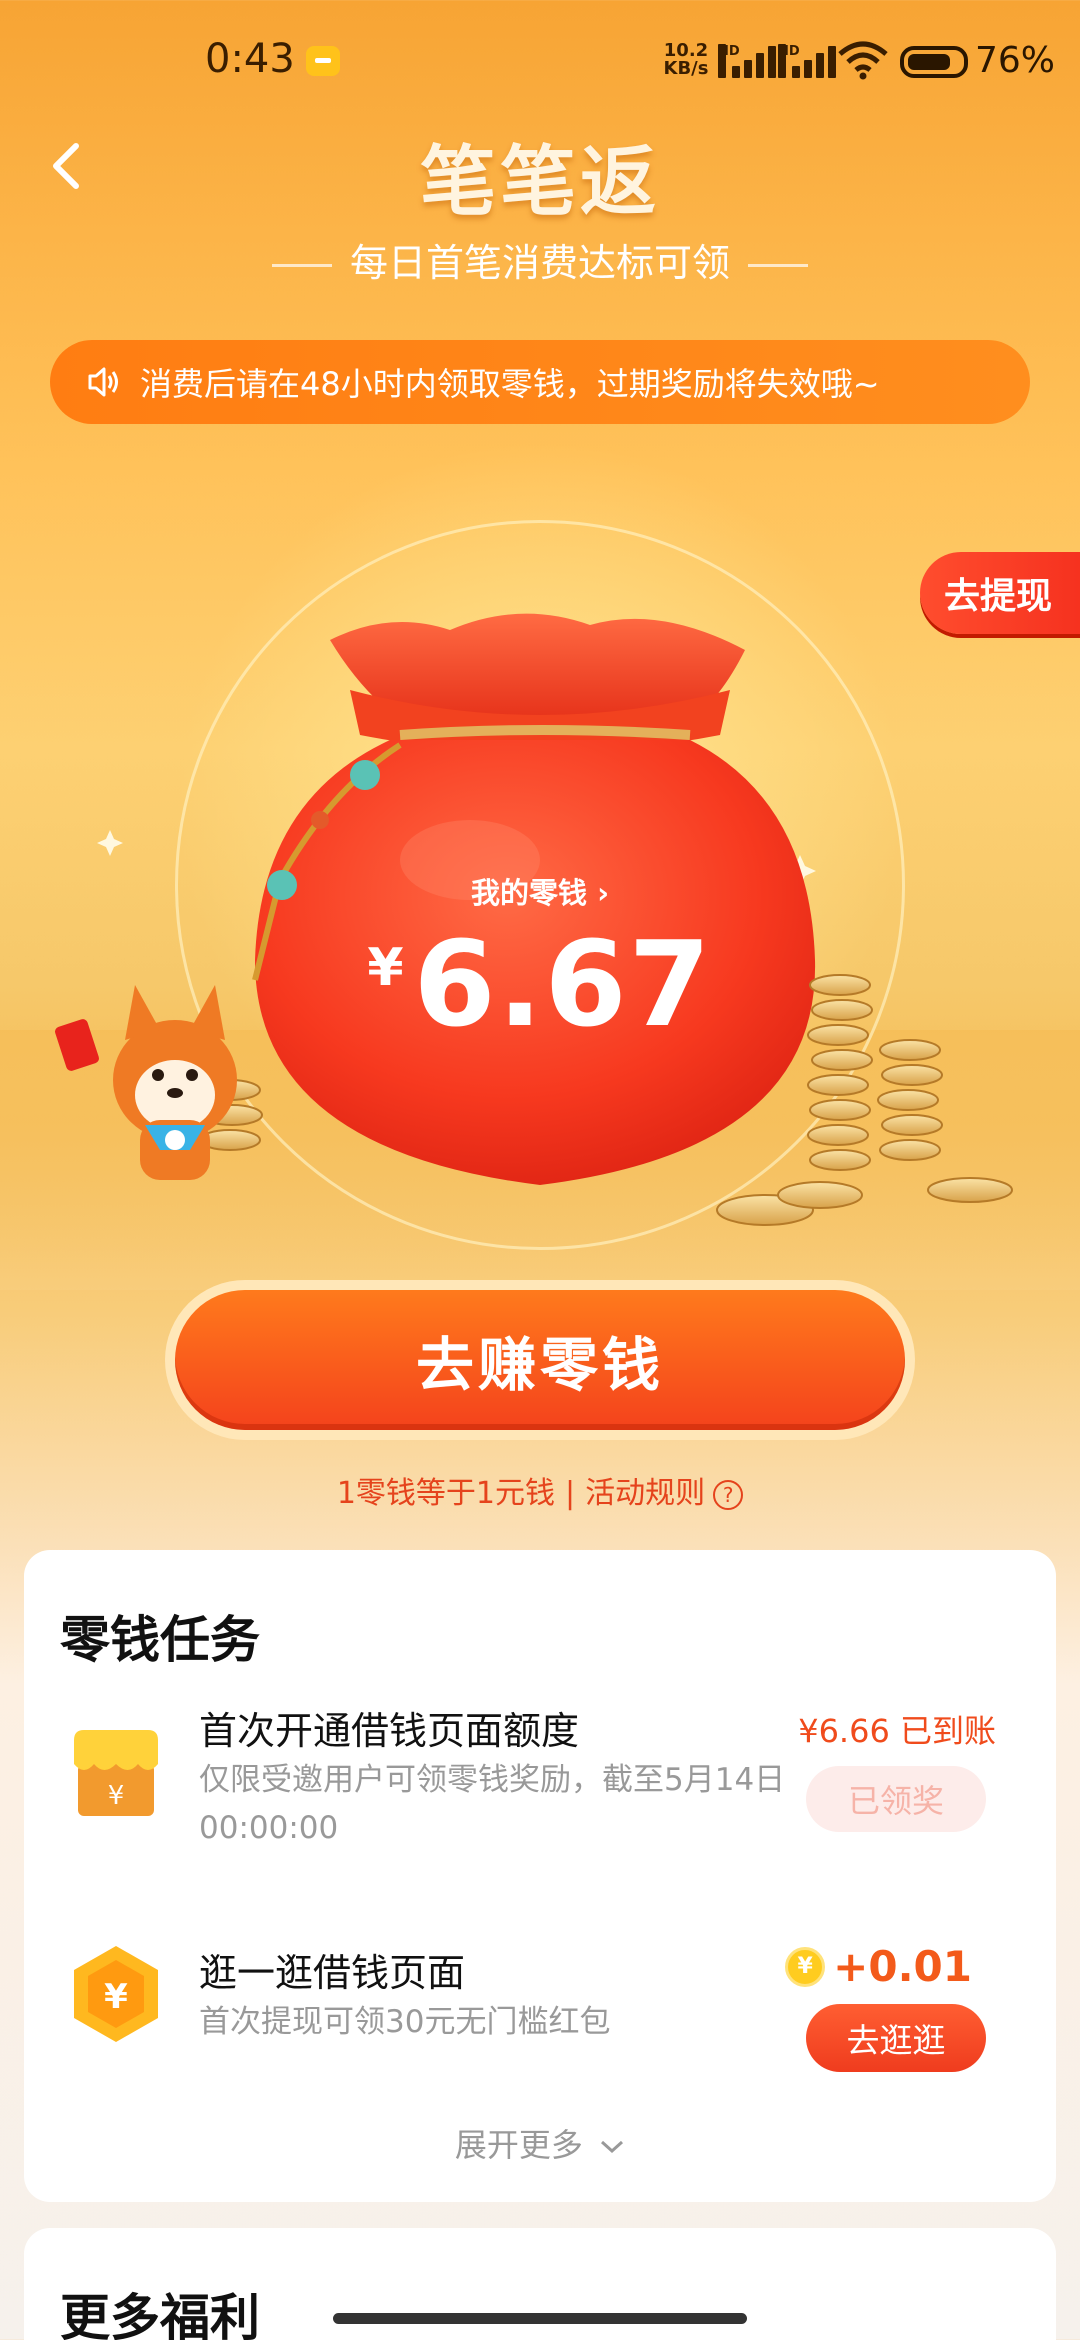  Describe the element at coordinates (728, 1494) in the screenshot. I see `help-icon: ?` at that location.